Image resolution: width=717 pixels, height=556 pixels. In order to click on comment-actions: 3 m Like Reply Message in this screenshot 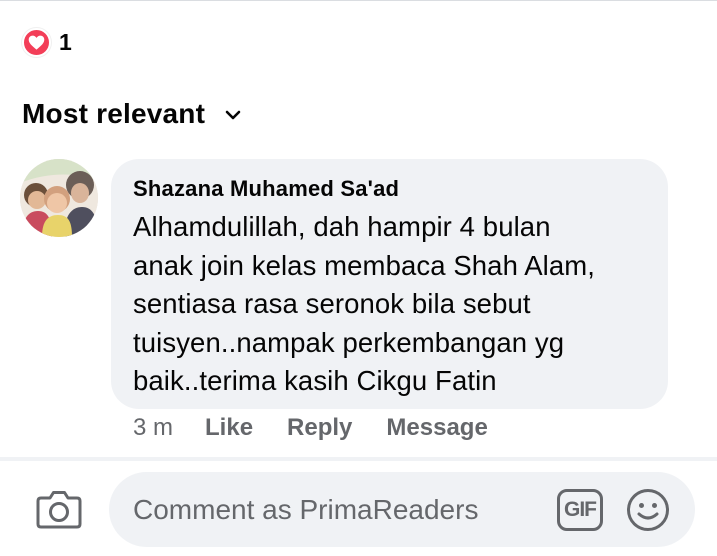, I will do `click(327, 428)`.